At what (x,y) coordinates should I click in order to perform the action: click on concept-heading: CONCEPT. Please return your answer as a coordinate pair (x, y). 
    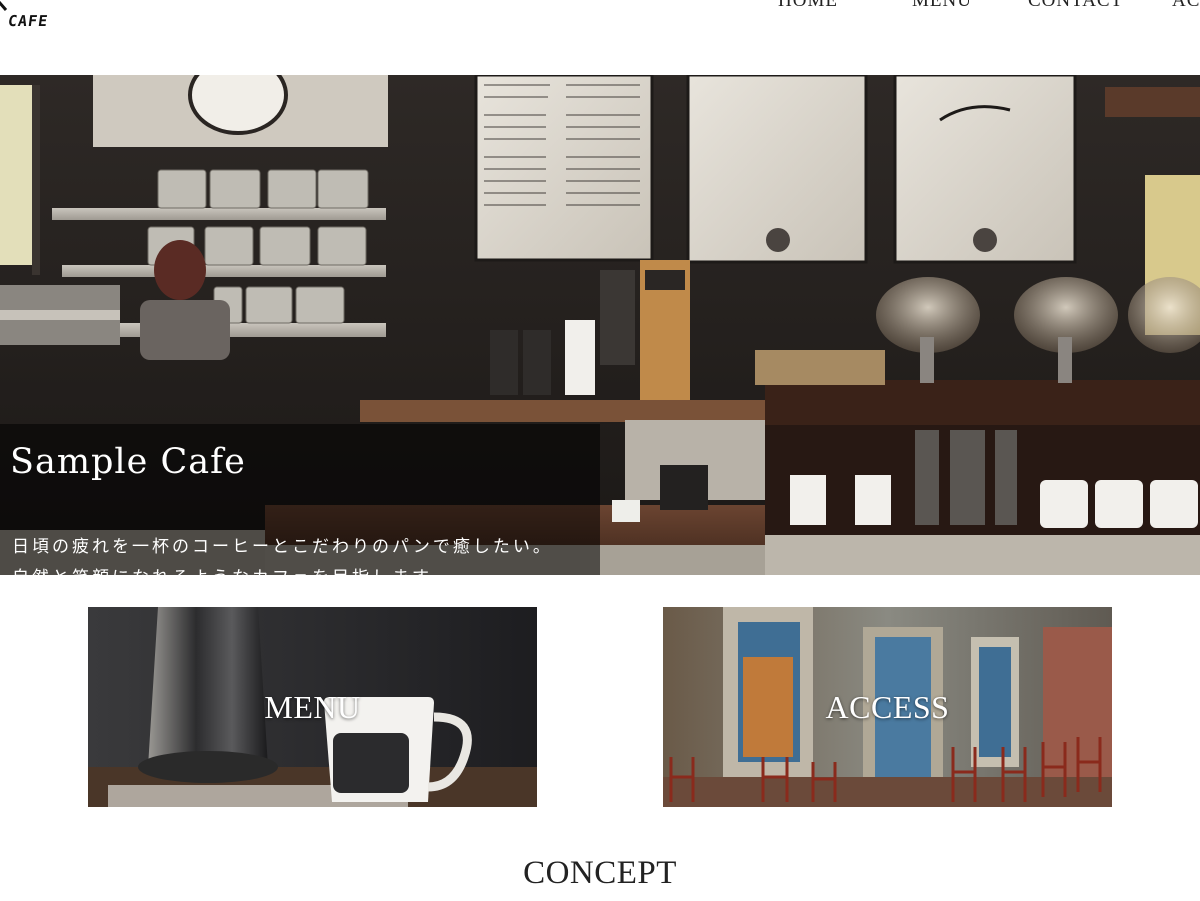
    Looking at the image, I should click on (600, 873).